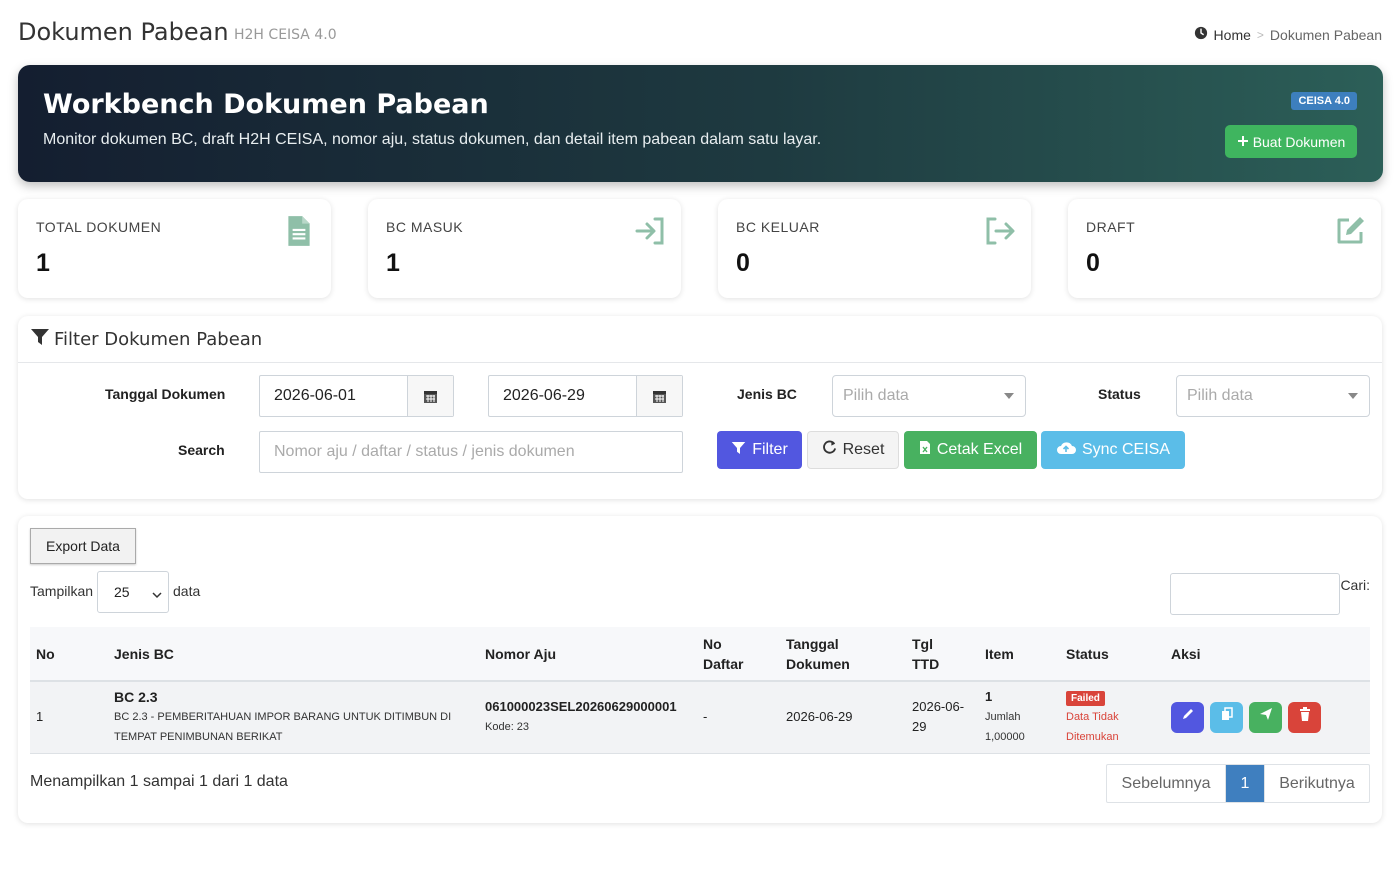  What do you see at coordinates (1349, 231) in the screenshot?
I see `edit-icon` at bounding box center [1349, 231].